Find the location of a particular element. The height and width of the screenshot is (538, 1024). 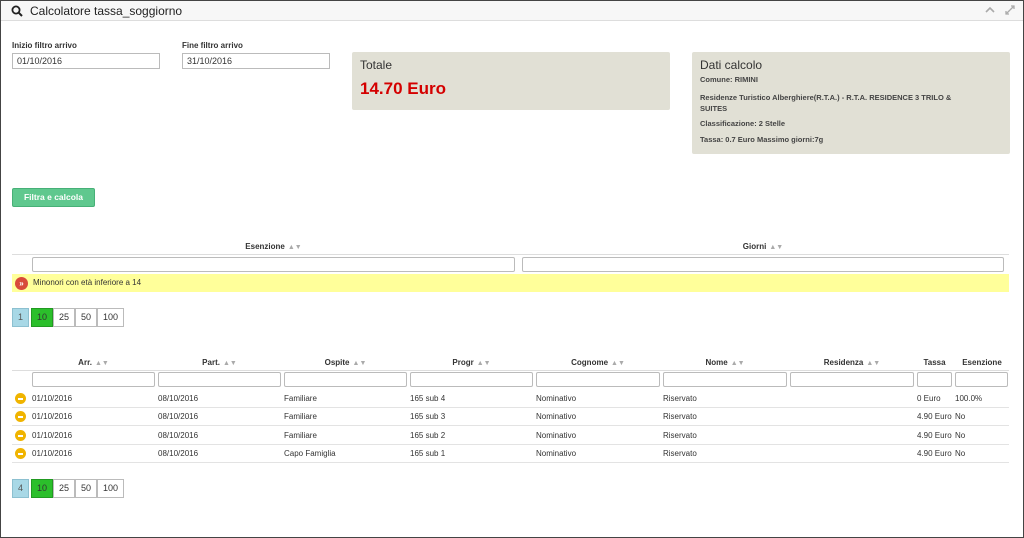

filter-tassa is located at coordinates (934, 379).